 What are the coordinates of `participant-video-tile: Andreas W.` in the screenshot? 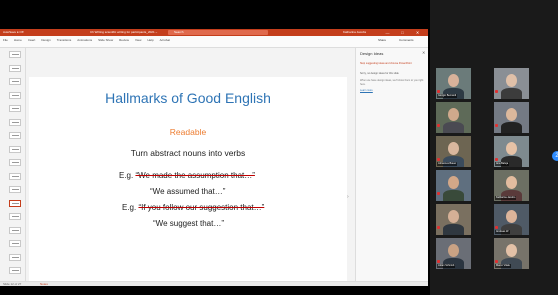 It's located at (511, 219).